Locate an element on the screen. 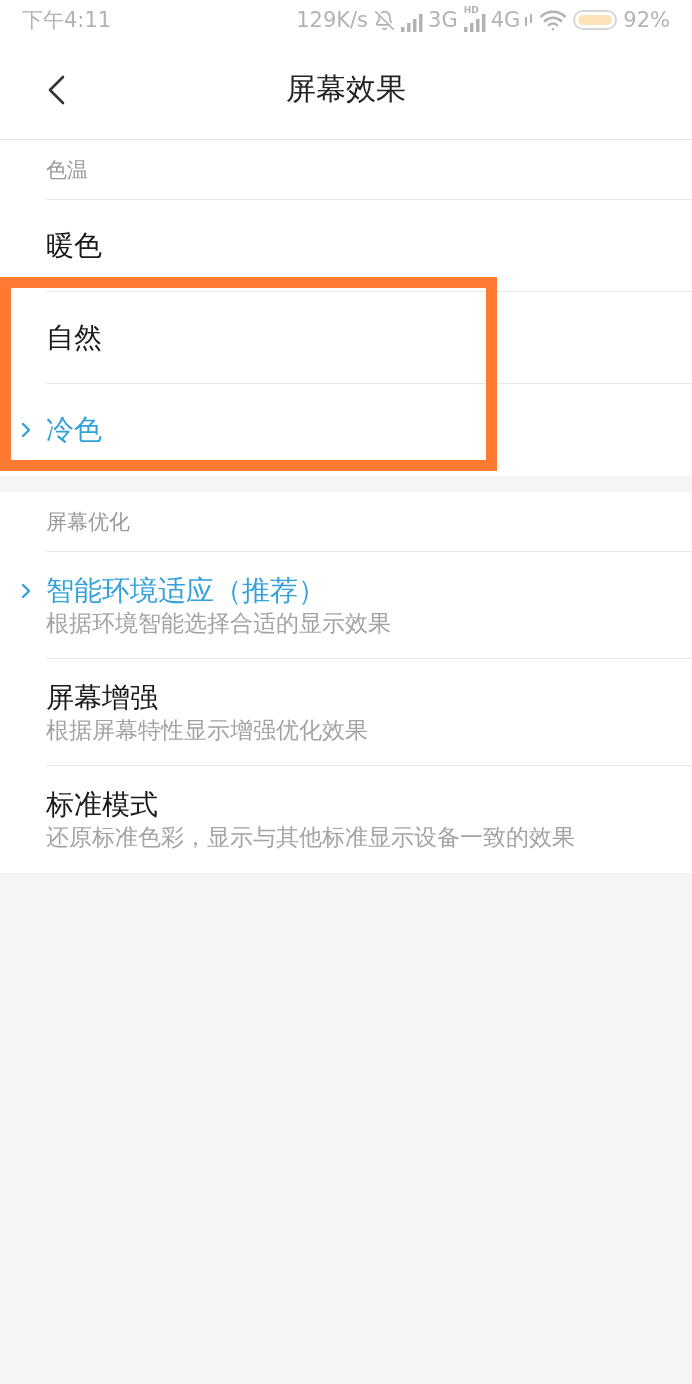 The width and height of the screenshot is (692, 1384). option-label: 标准模式 is located at coordinates (369, 805).